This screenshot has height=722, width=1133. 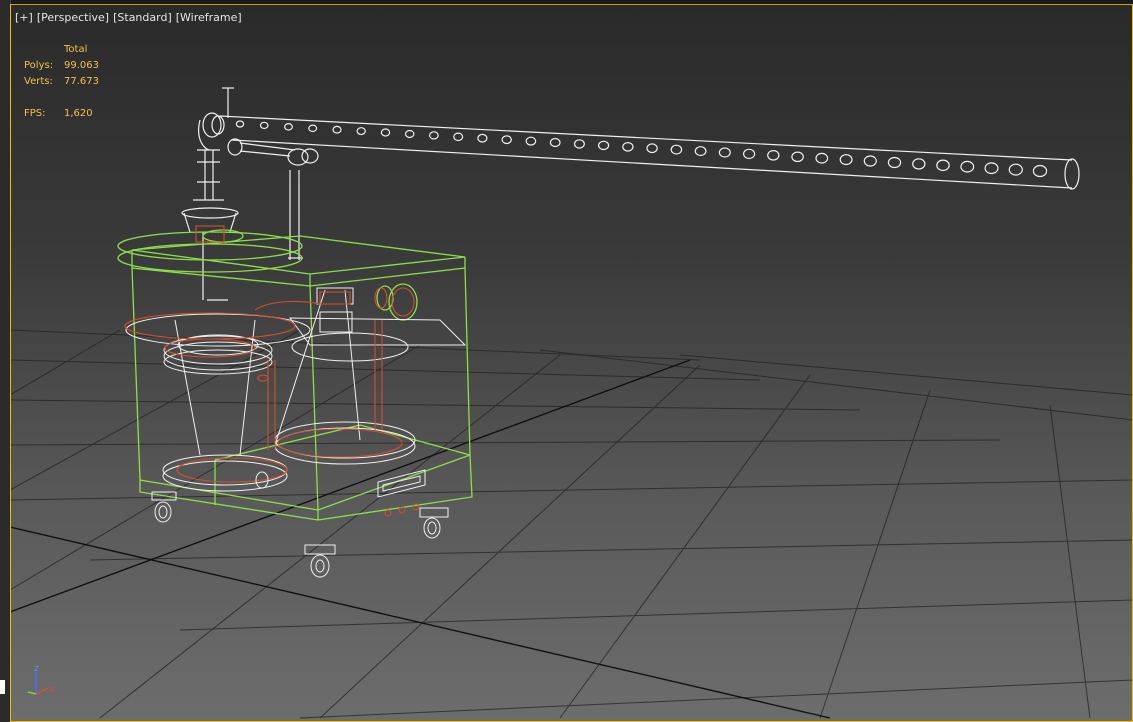 What do you see at coordinates (2, 687) in the screenshot?
I see `left-marker` at bounding box center [2, 687].